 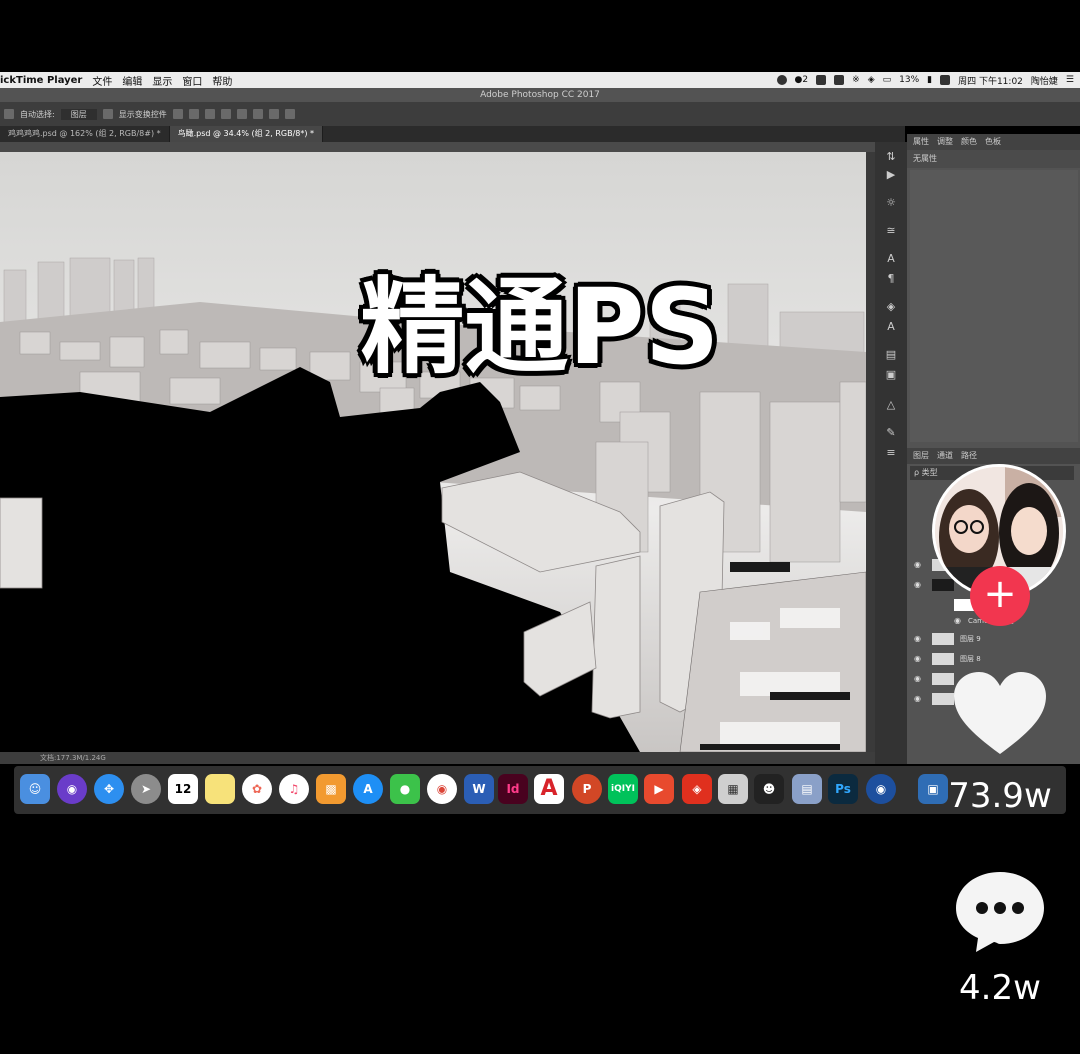 I want to click on record-icon, so click(x=781, y=80).